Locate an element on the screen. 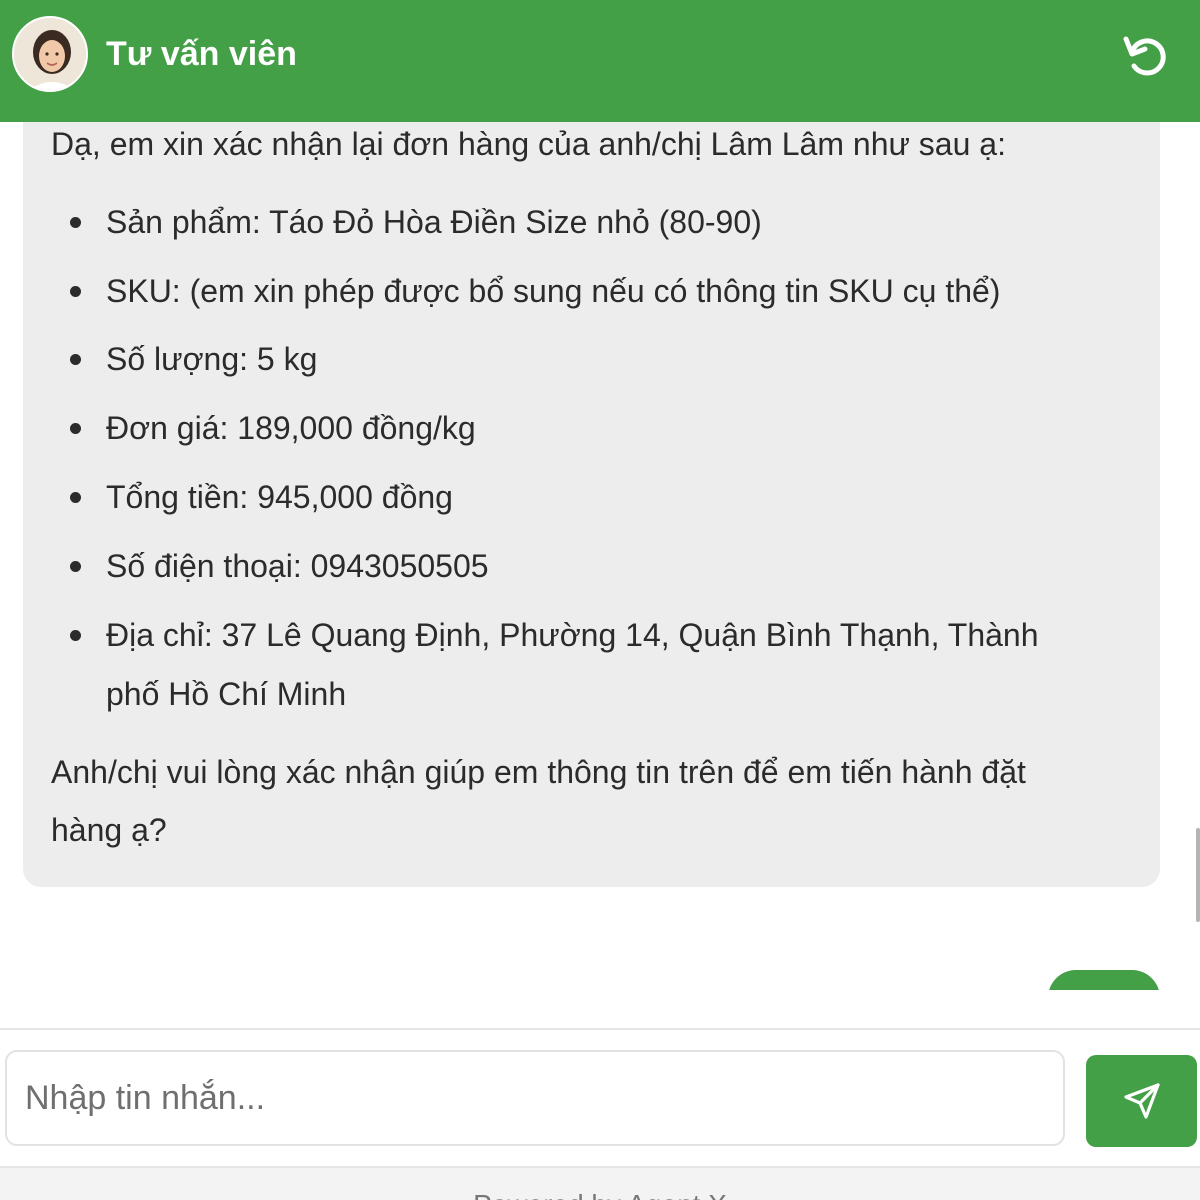 This screenshot has width=1200, height=1200. user-message-bubble is located at coordinates (1104, 980).